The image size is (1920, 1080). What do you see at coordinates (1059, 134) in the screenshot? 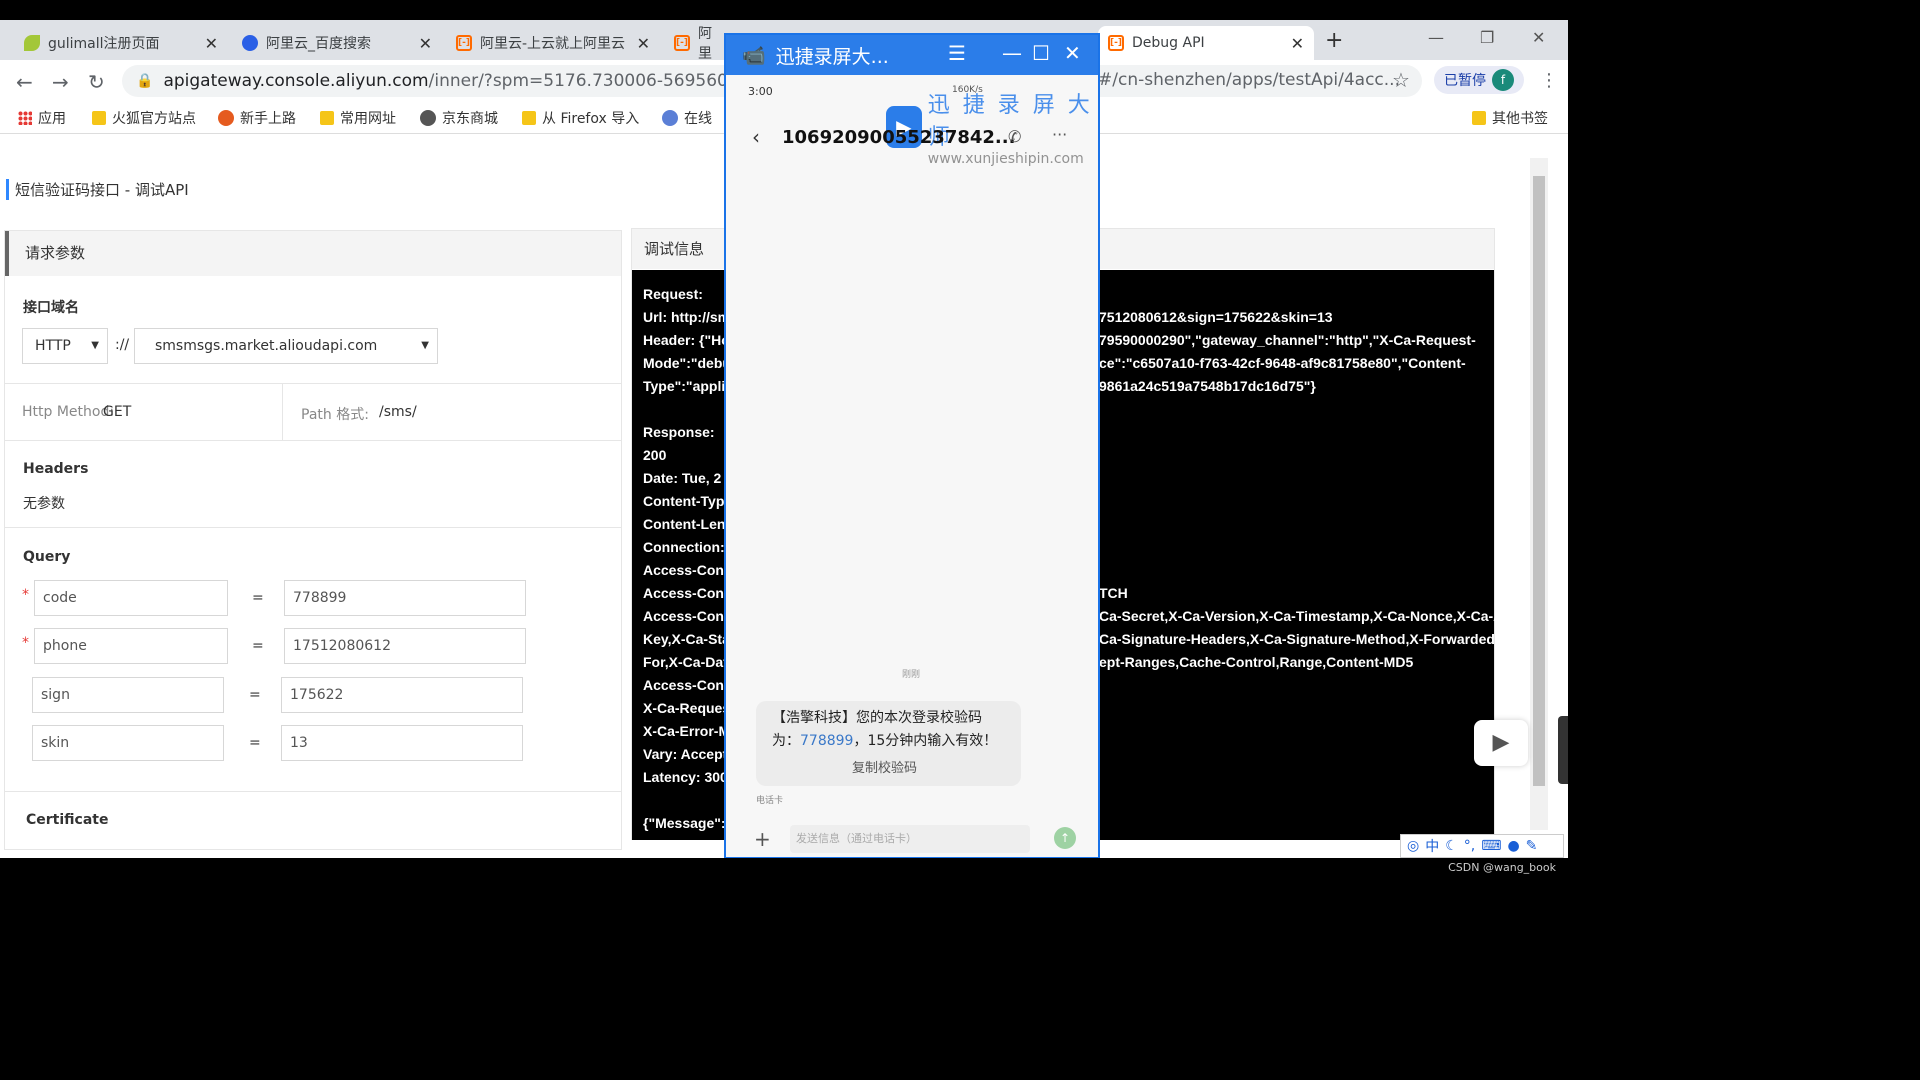
I see `more-icon: ···` at bounding box center [1059, 134].